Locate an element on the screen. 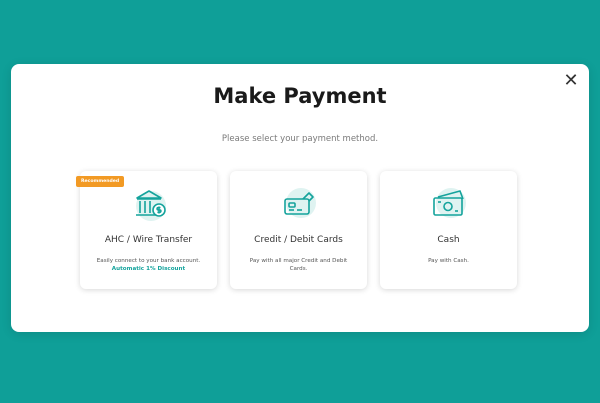  card-title: AHC / Wire Transfer is located at coordinates (148, 240).